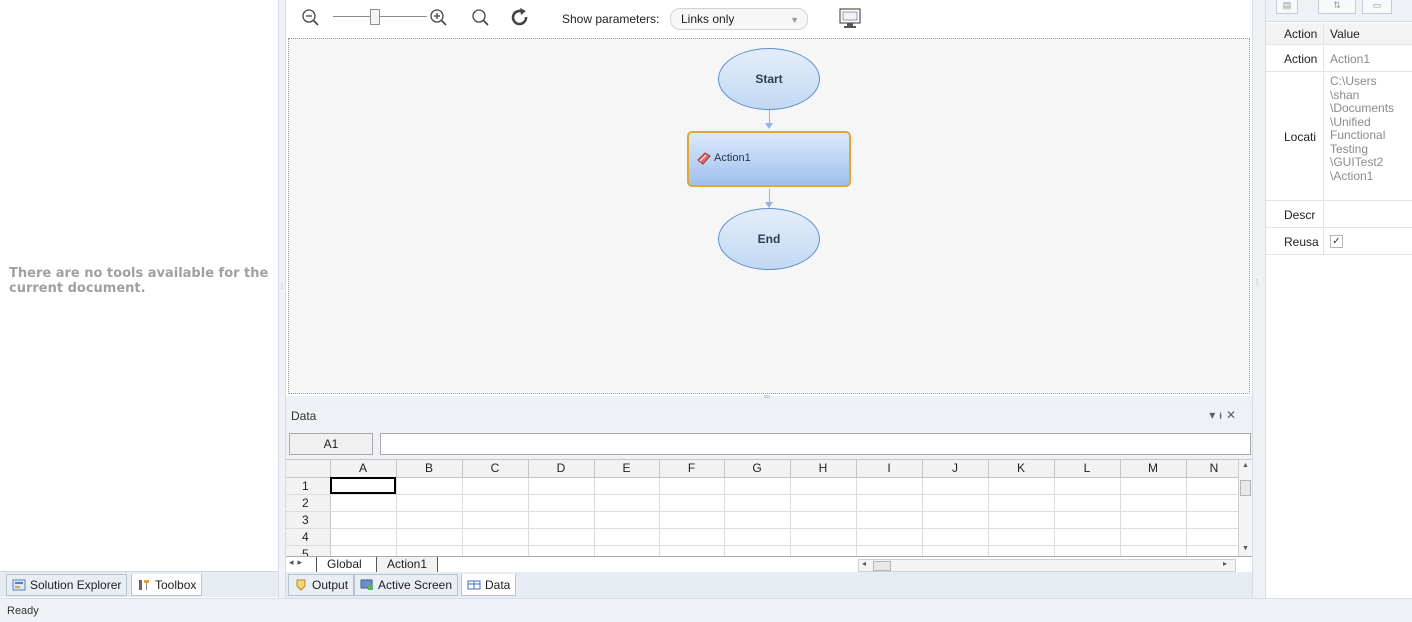 Image resolution: width=1412 pixels, height=622 pixels. What do you see at coordinates (311, 19) in the screenshot?
I see `zoom-out-icon` at bounding box center [311, 19].